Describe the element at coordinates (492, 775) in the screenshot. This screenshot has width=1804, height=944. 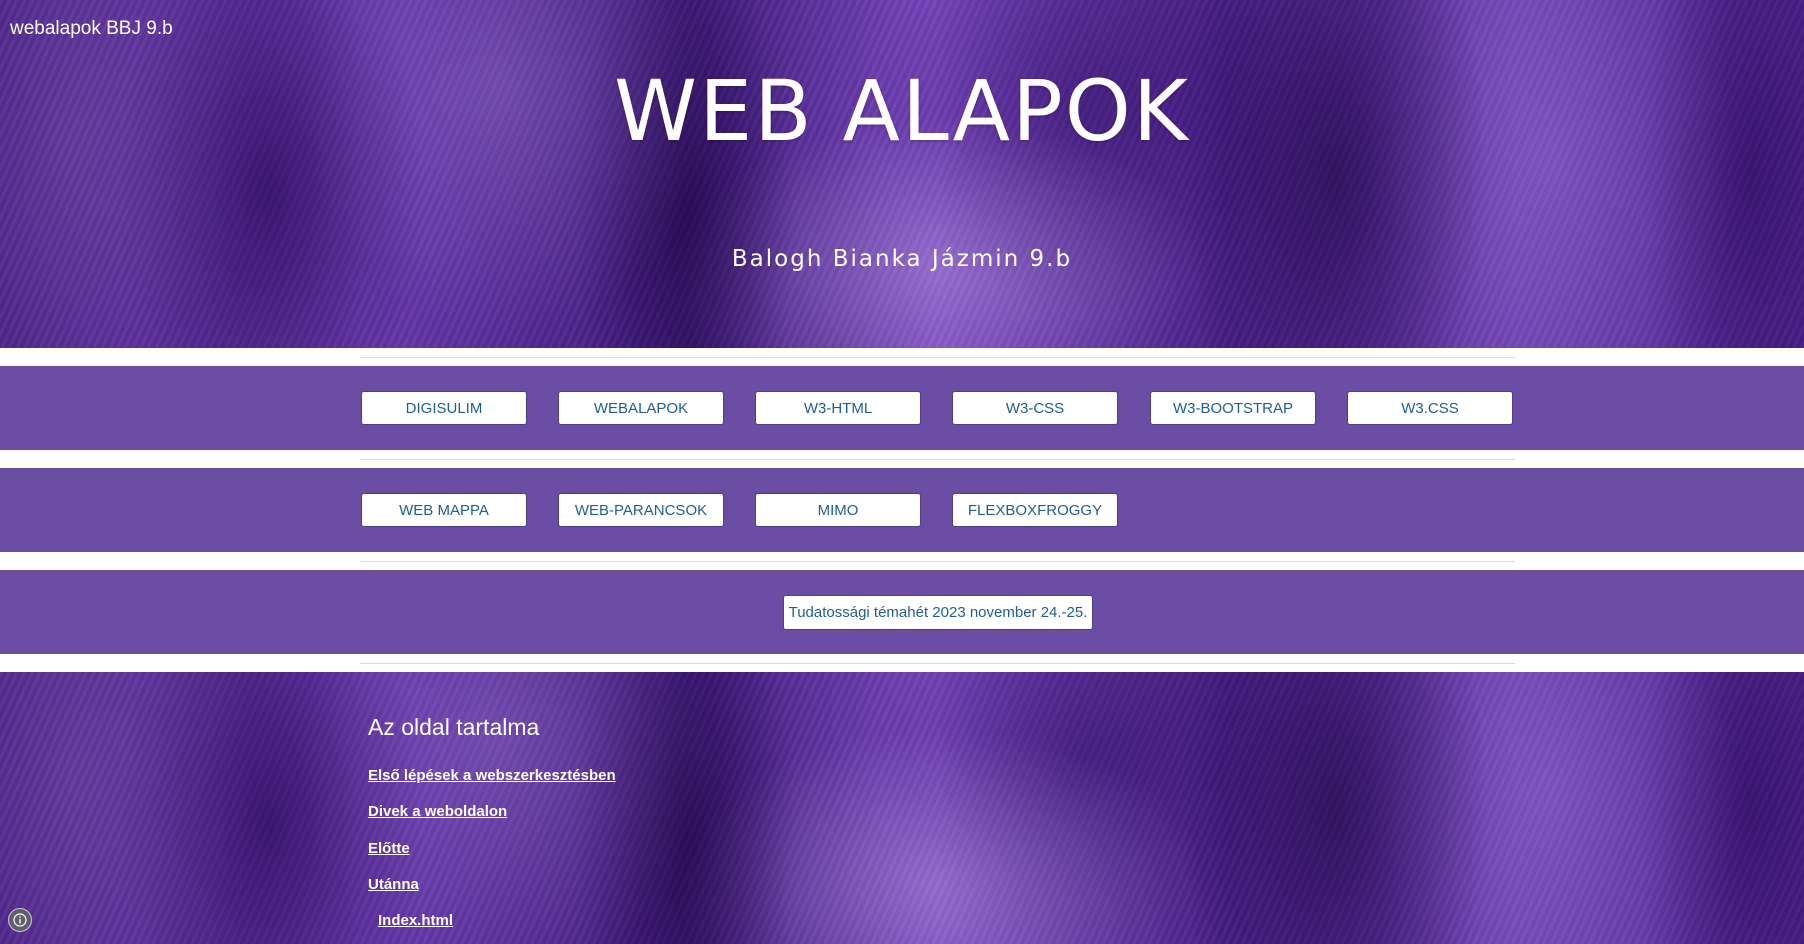
I see `toc-link-elso-lepesek: Első lépések a webszerkesztésben` at that location.